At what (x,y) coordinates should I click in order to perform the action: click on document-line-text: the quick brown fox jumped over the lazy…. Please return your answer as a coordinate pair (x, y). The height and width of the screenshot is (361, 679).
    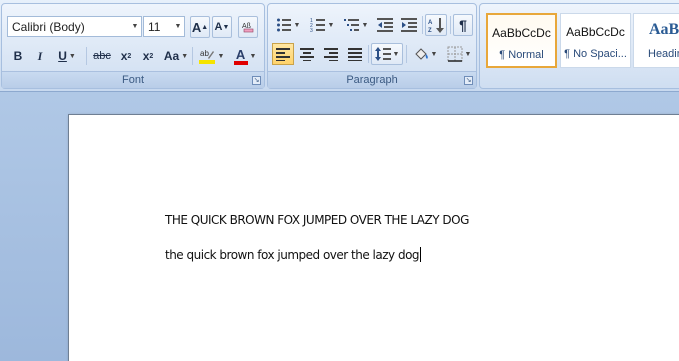
    Looking at the image, I should click on (292, 255).